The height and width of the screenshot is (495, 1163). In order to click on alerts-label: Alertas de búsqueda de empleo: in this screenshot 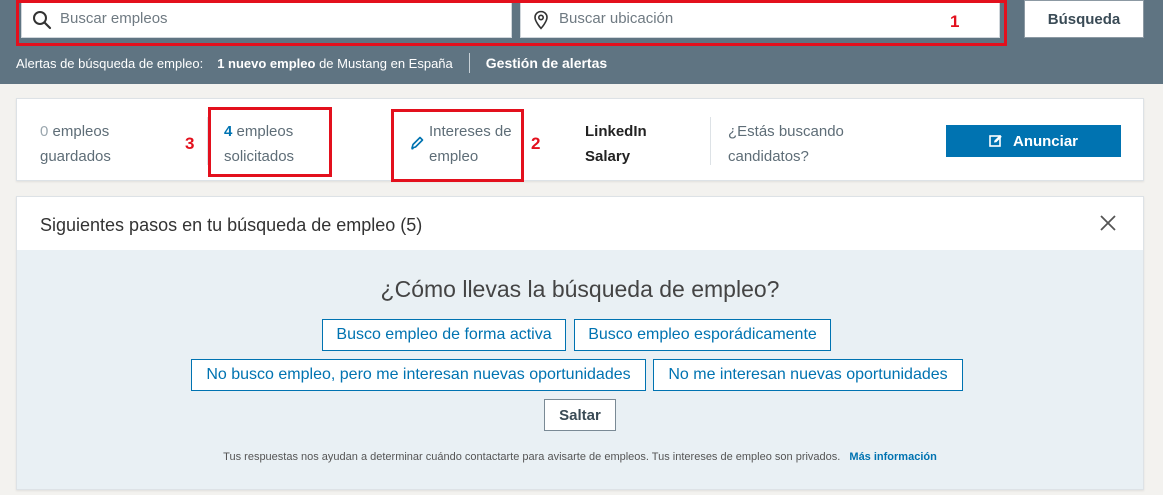, I will do `click(110, 63)`.